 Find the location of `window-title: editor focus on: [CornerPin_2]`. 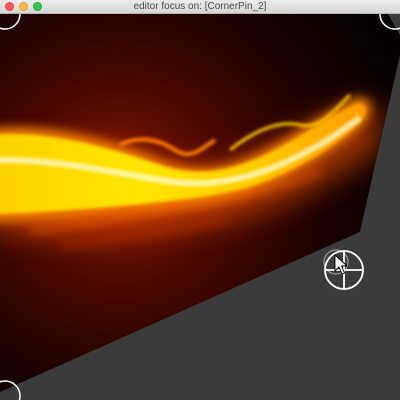

window-title: editor focus on: [CornerPin_2] is located at coordinates (200, 6).